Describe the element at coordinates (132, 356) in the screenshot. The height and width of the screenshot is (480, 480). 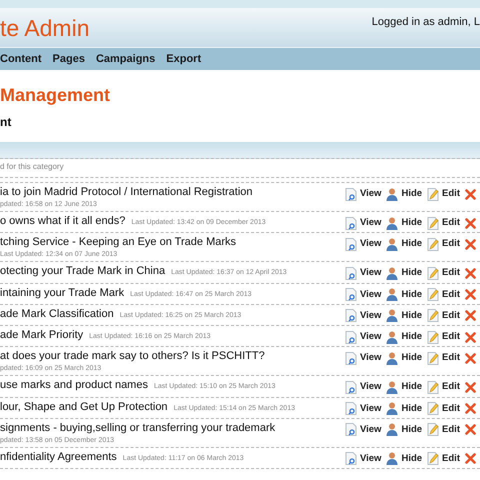
I see `article-title: at does your trade mark say to others? Is it PSCHITT?` at that location.